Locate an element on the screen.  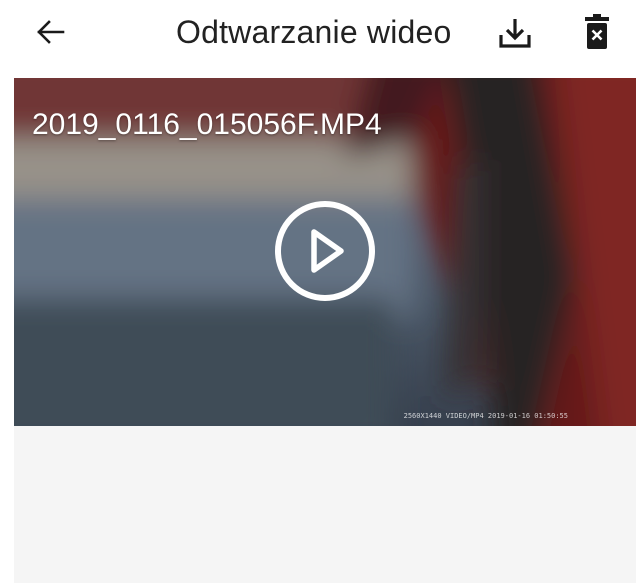
play-circle-icon is located at coordinates (325, 251).